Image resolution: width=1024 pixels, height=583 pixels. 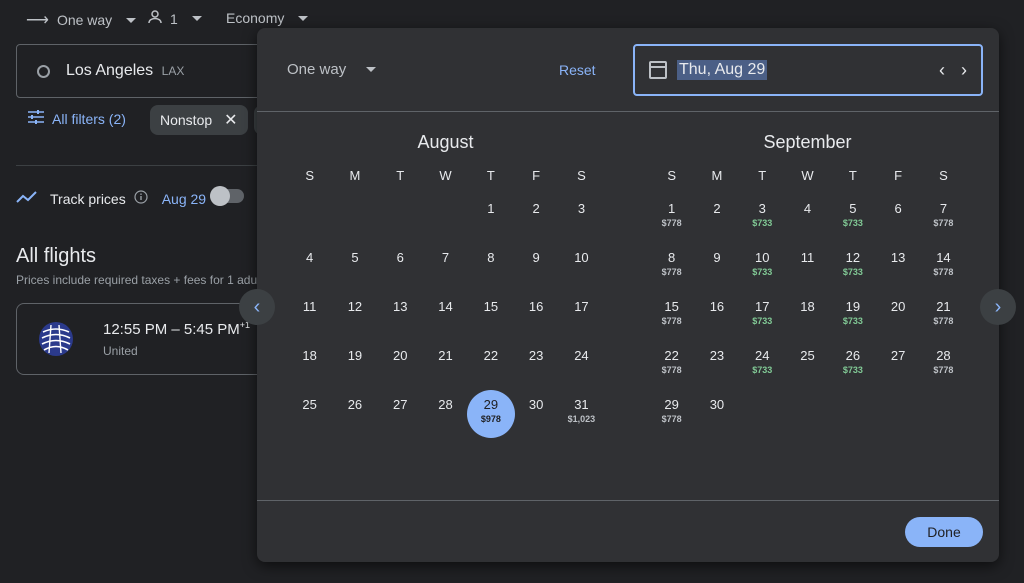 I want to click on day-number: 25, so click(x=807, y=355).